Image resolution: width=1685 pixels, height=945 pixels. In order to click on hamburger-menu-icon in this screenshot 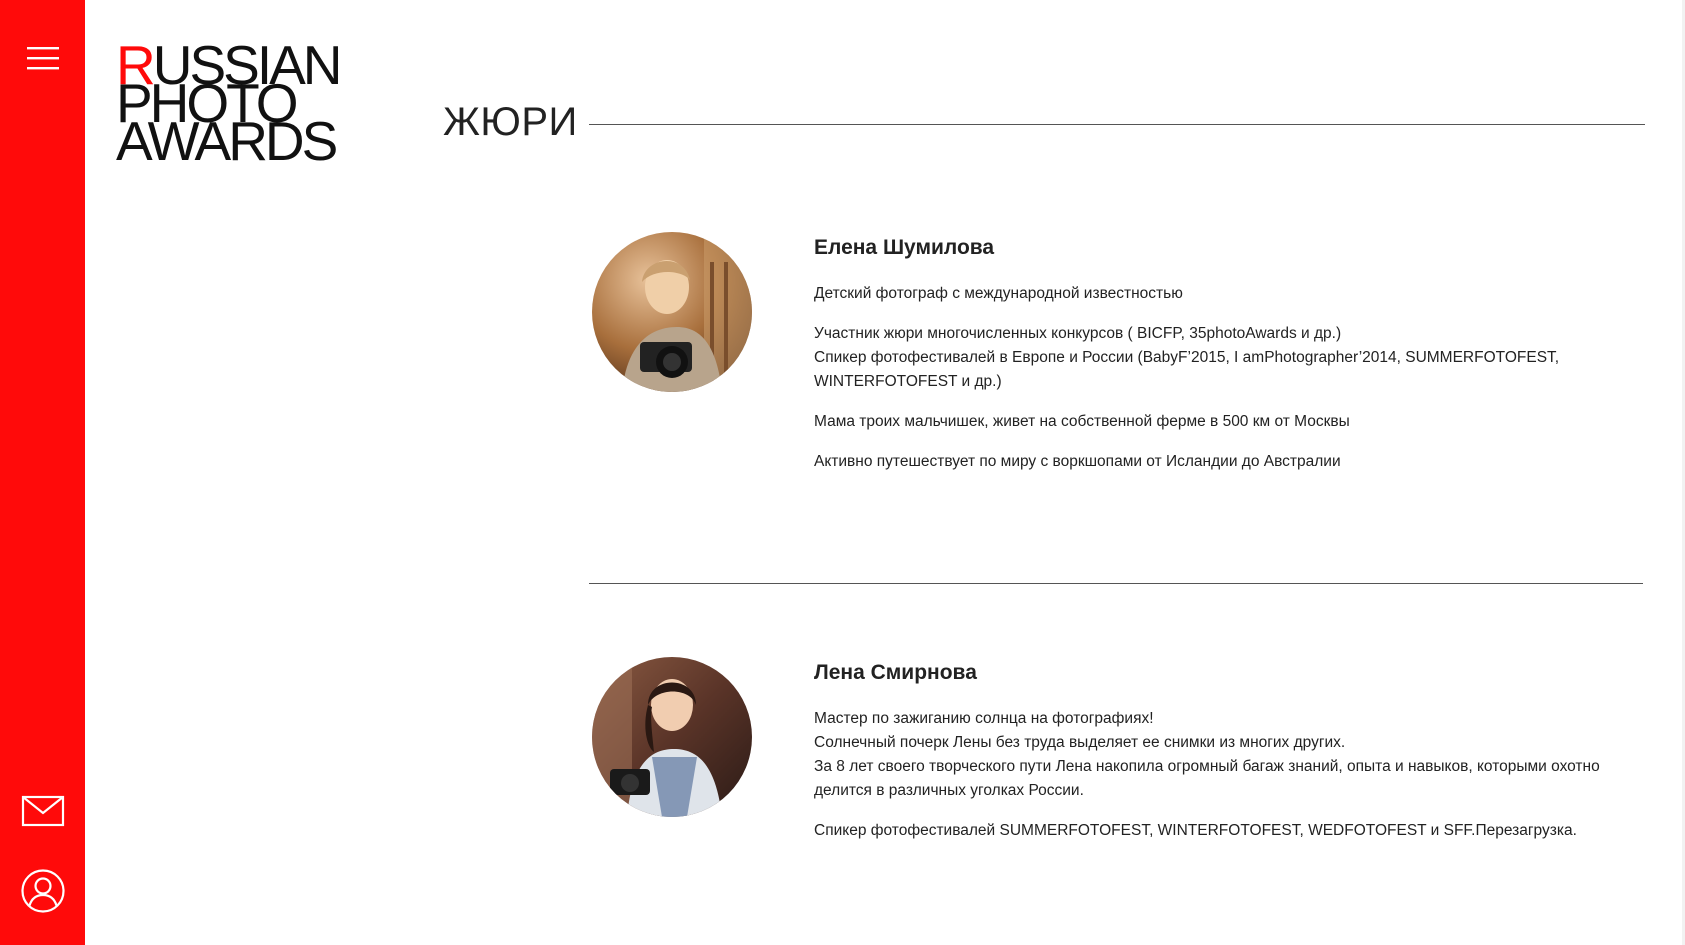, I will do `click(42, 58)`.